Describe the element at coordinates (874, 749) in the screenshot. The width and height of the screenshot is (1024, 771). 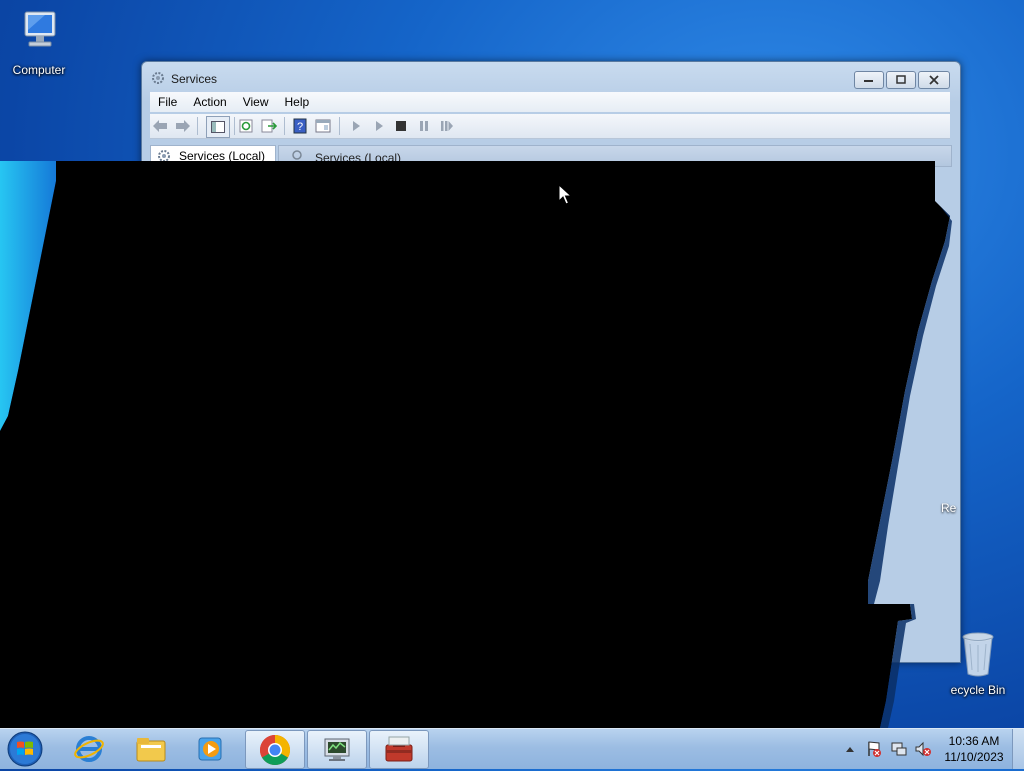
I see `action-center-flag-icon` at that location.